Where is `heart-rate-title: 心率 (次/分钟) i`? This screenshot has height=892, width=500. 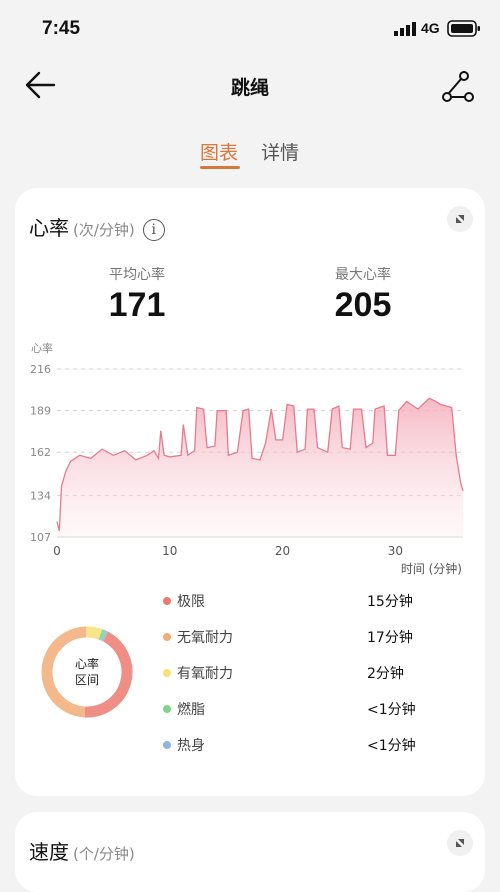 heart-rate-title: 心率 (次/分钟) i is located at coordinates (97, 226).